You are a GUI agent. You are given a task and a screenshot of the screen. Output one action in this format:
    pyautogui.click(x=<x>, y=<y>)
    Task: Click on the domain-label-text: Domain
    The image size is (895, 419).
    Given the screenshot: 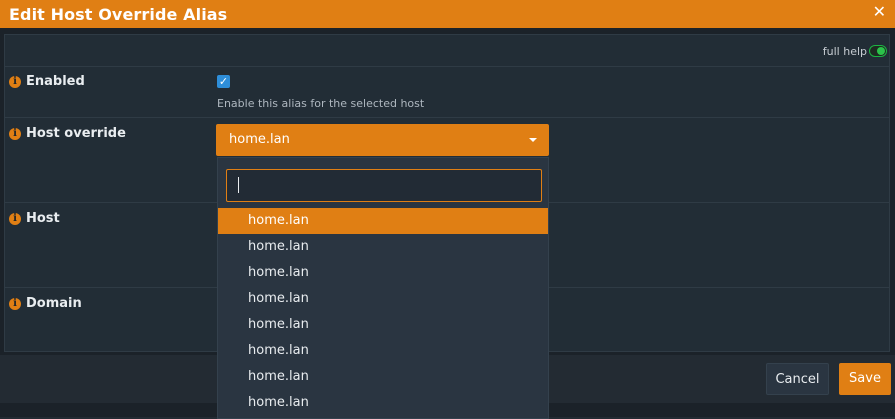 What is the action you would take?
    pyautogui.click(x=54, y=303)
    